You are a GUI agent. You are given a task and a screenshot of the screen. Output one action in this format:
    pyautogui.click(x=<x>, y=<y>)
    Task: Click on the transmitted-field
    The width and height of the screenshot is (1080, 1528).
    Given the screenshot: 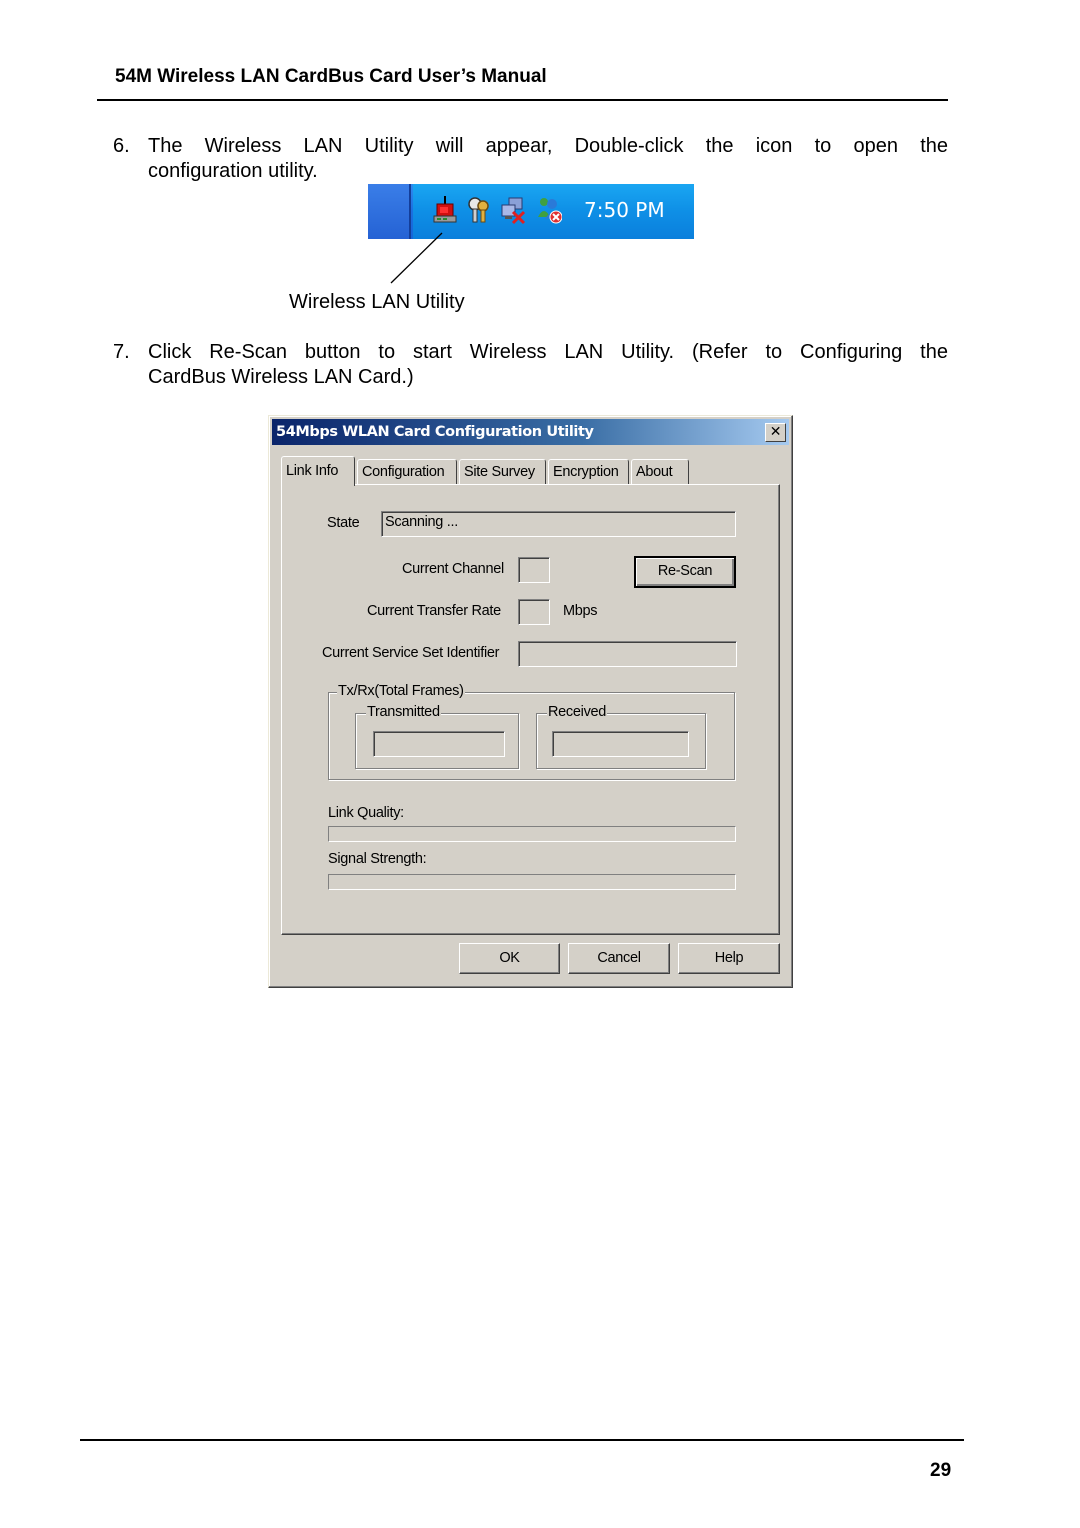 What is the action you would take?
    pyautogui.click(x=439, y=744)
    